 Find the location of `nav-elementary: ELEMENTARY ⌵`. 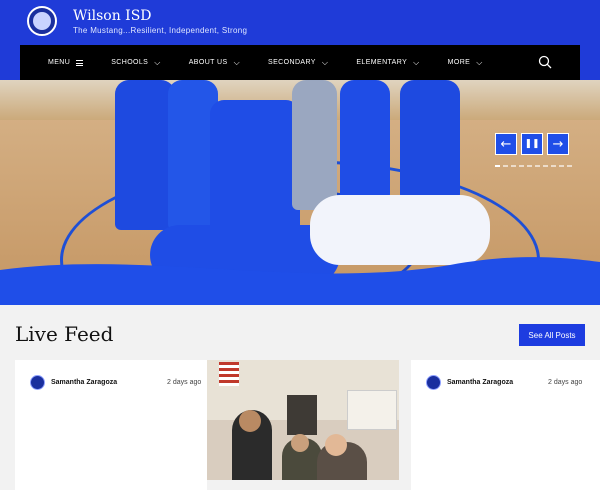

nav-elementary: ELEMENTARY ⌵ is located at coordinates (387, 63).